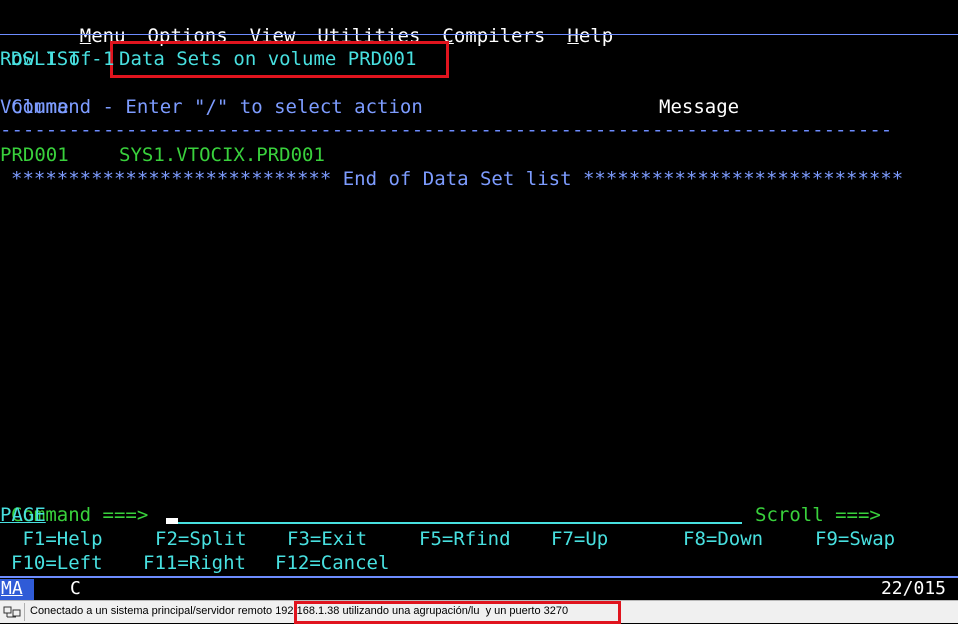  I want to click on statusbar-separator, so click(24, 612).